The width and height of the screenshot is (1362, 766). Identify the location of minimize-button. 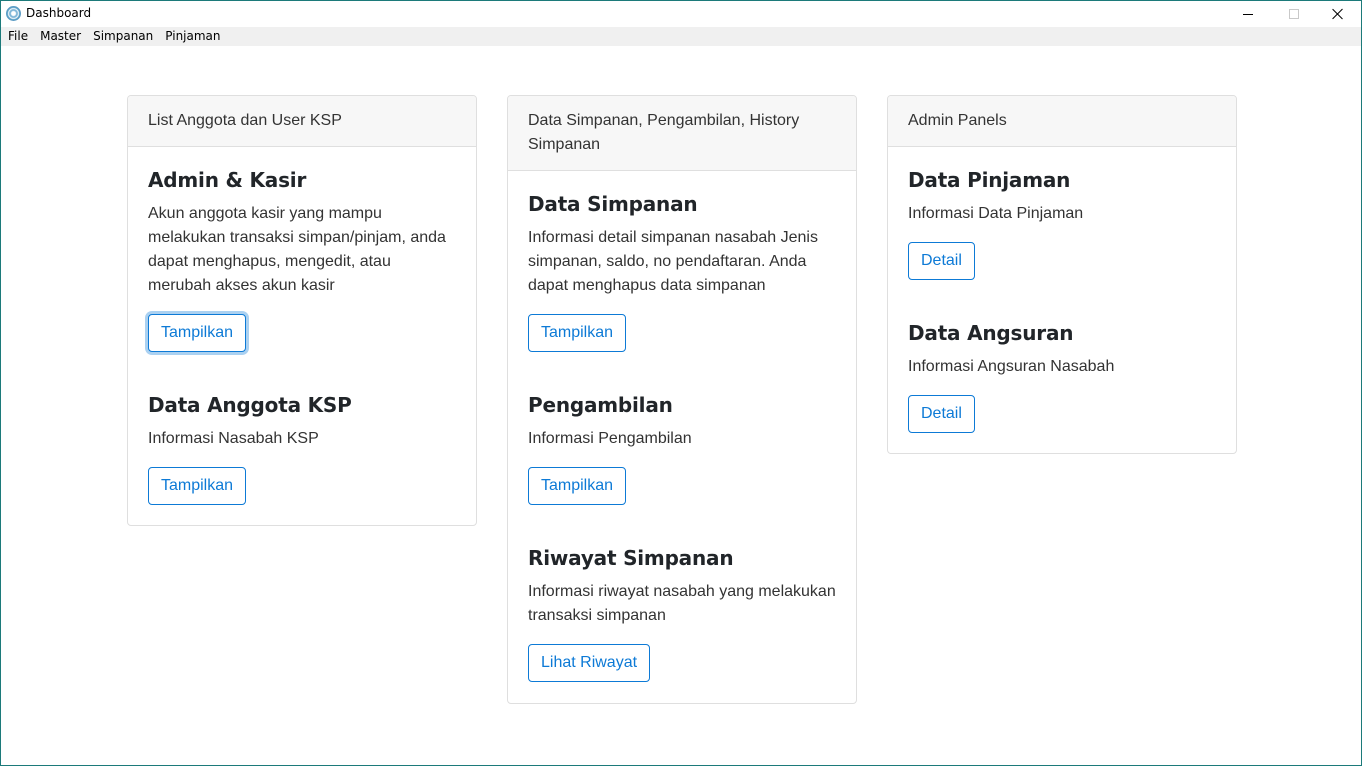
(1248, 14).